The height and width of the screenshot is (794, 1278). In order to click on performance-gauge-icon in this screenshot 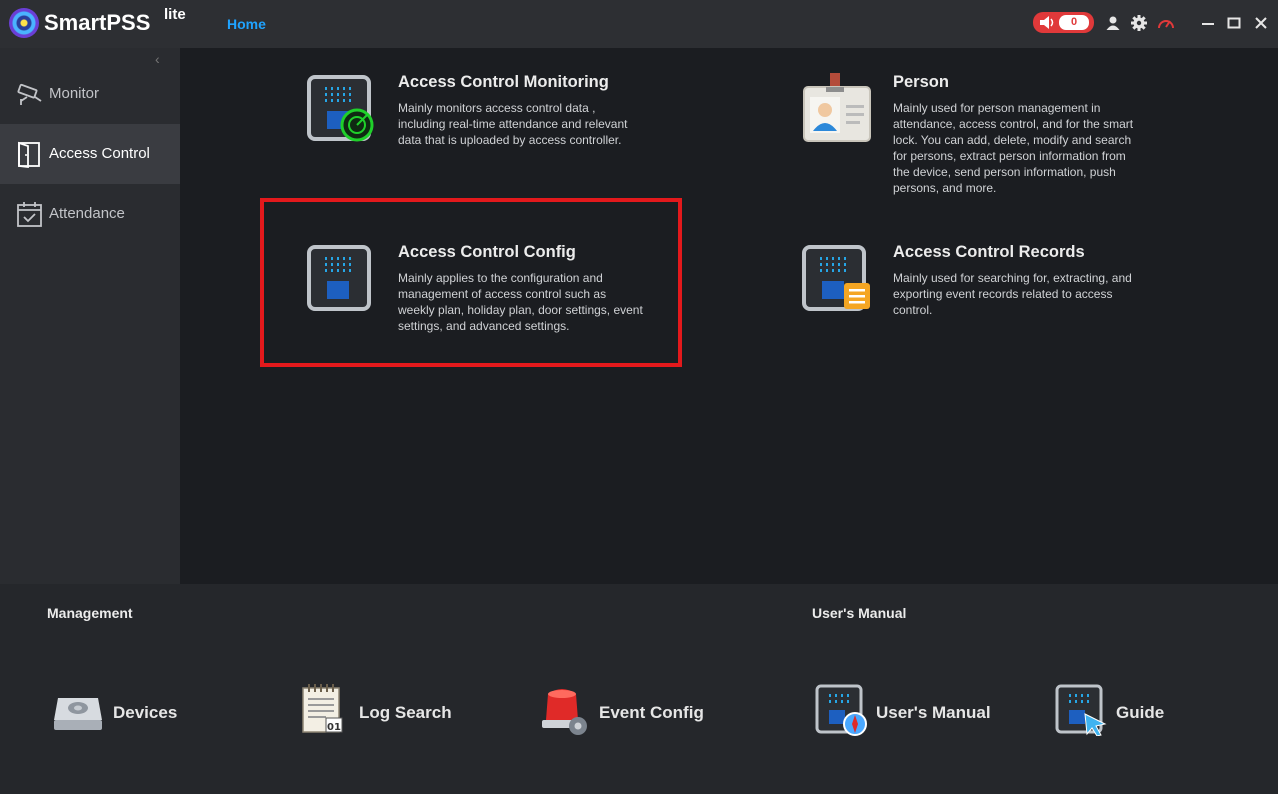, I will do `click(1166, 23)`.